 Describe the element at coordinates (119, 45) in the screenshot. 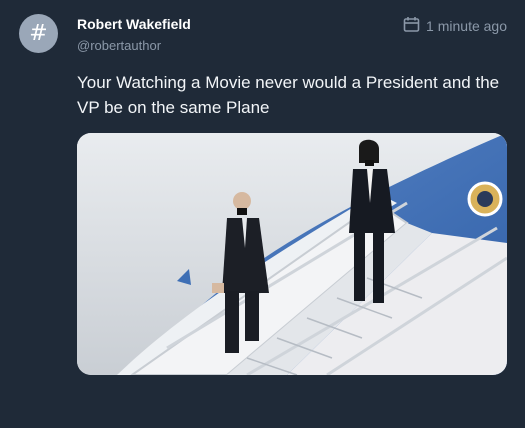

I see `author-handle: @robertauthor` at that location.